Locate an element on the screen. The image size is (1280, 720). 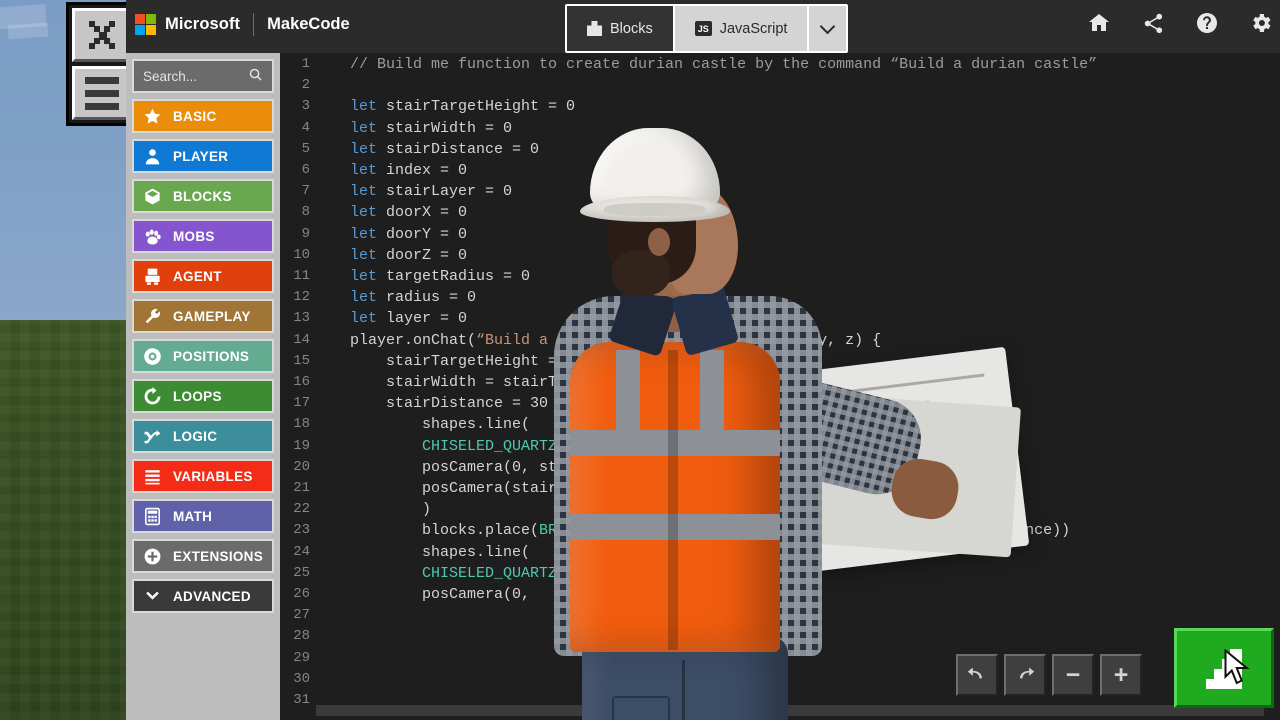
editor-dropdown-button is located at coordinates (828, 28).